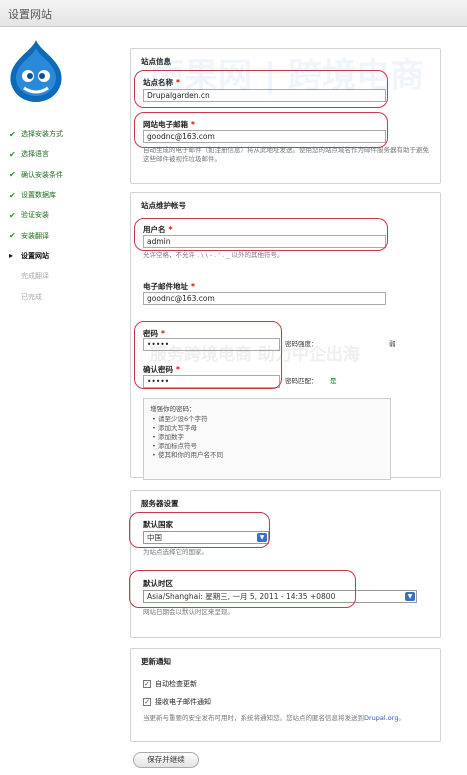 The image size is (467, 775). Describe the element at coordinates (264, 298) in the screenshot. I see `admin-email-input: goodnc@163.com` at that location.